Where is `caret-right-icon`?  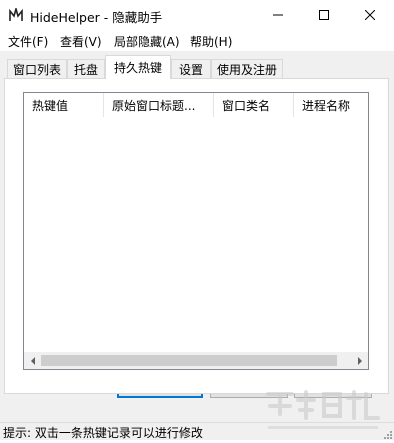
caret-right-icon is located at coordinates (360, 361).